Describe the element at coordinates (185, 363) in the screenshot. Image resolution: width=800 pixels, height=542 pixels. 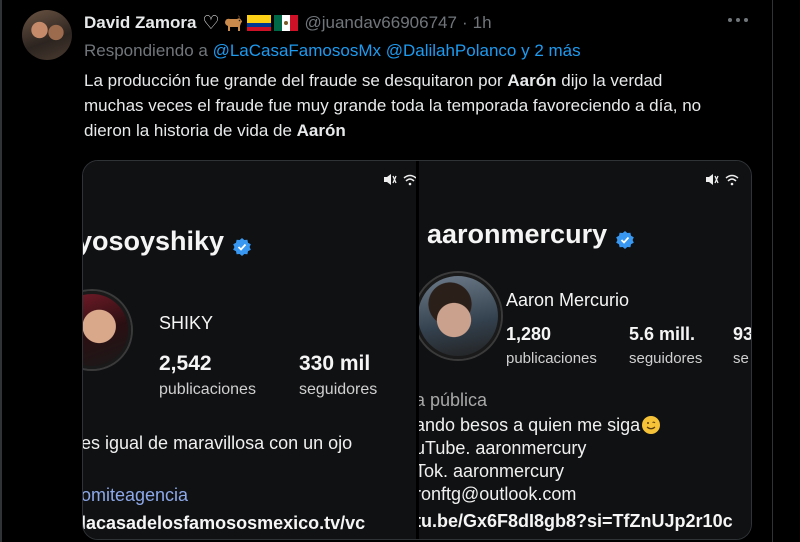
I see `posts-count: 2,542` at that location.